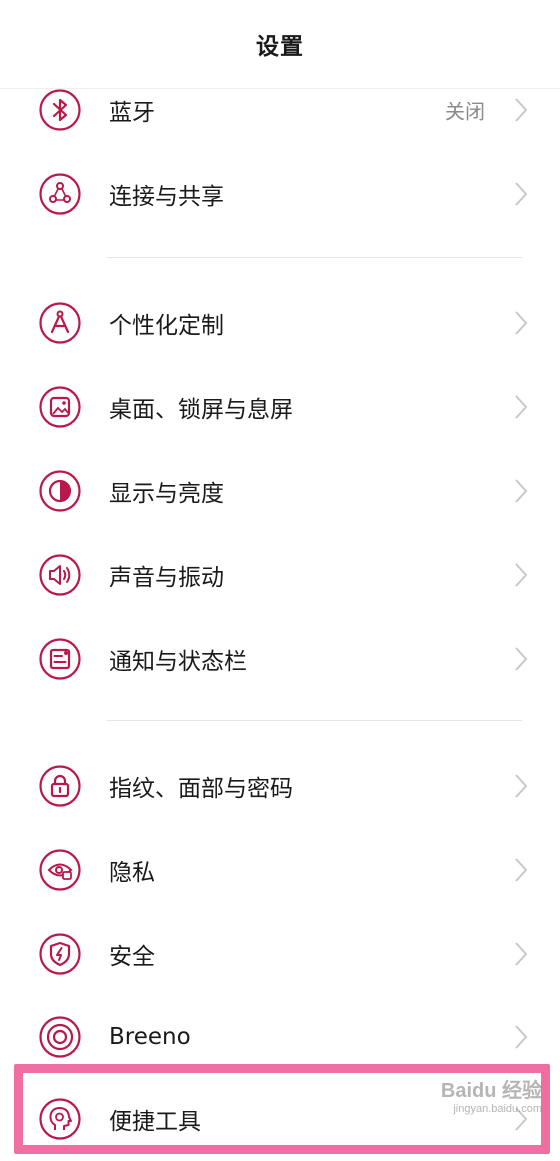  I want to click on settings-item-label: Breeno, so click(150, 1037).